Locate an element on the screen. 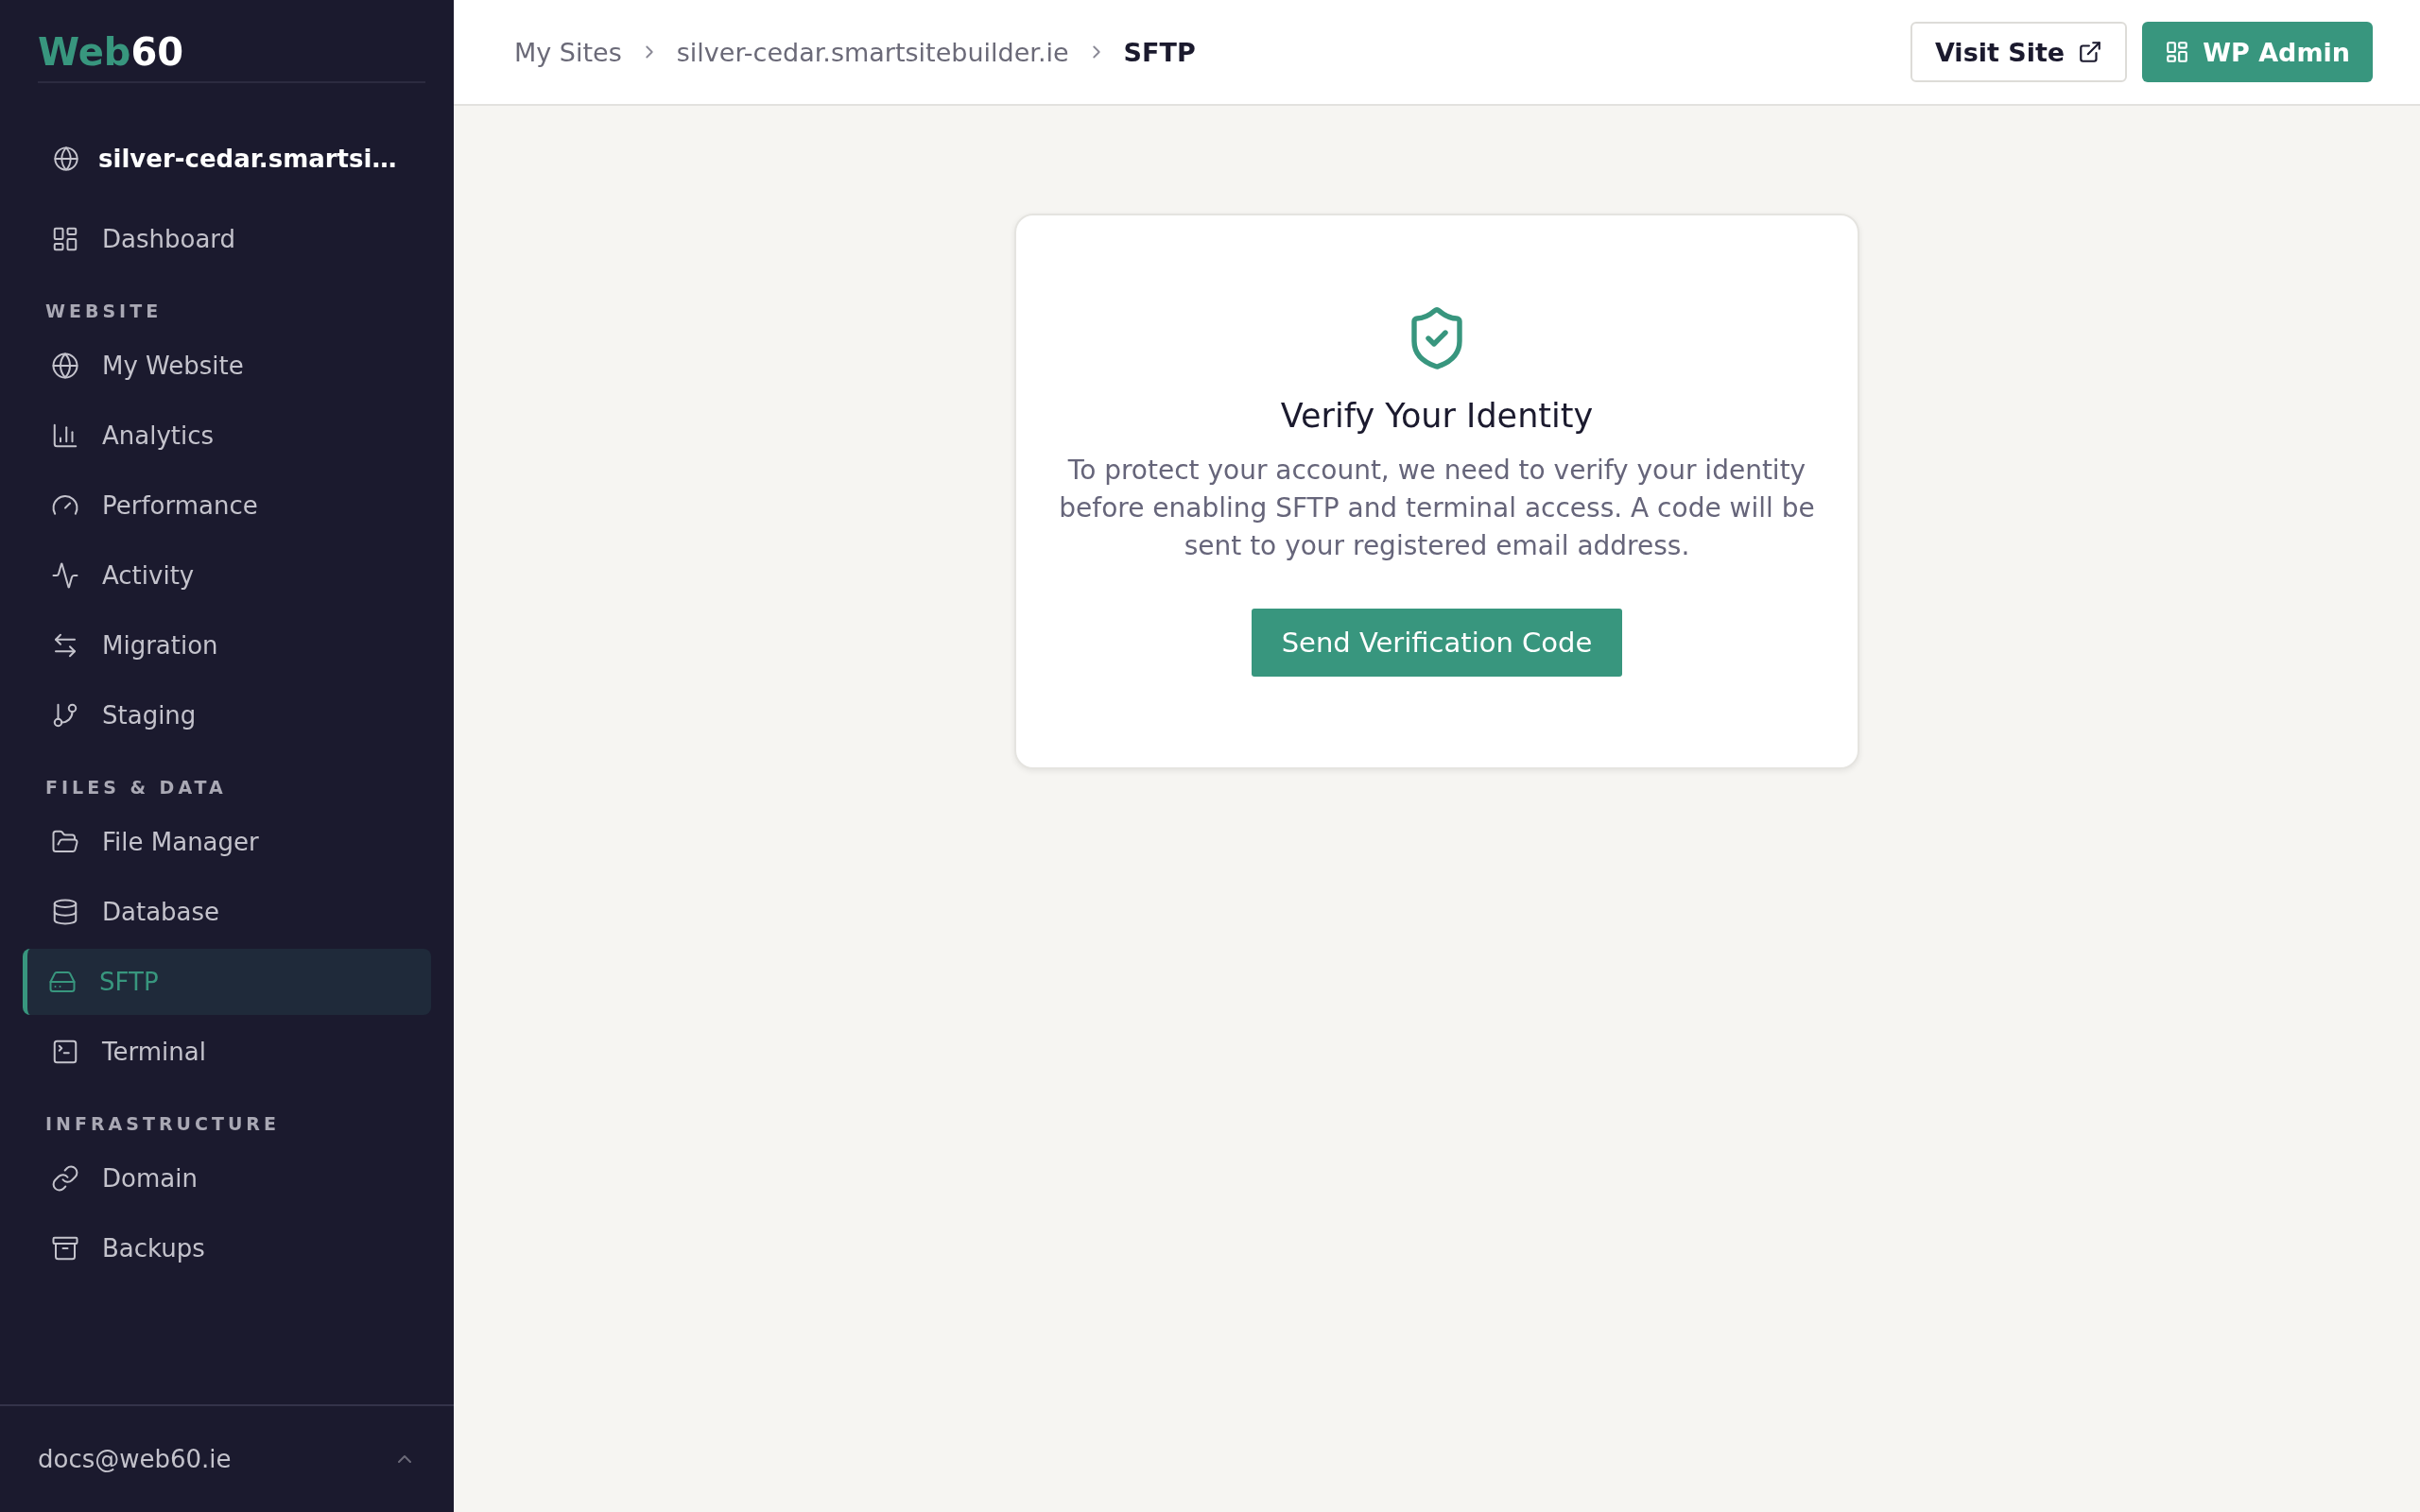  logo: Web60 is located at coordinates (231, 41).